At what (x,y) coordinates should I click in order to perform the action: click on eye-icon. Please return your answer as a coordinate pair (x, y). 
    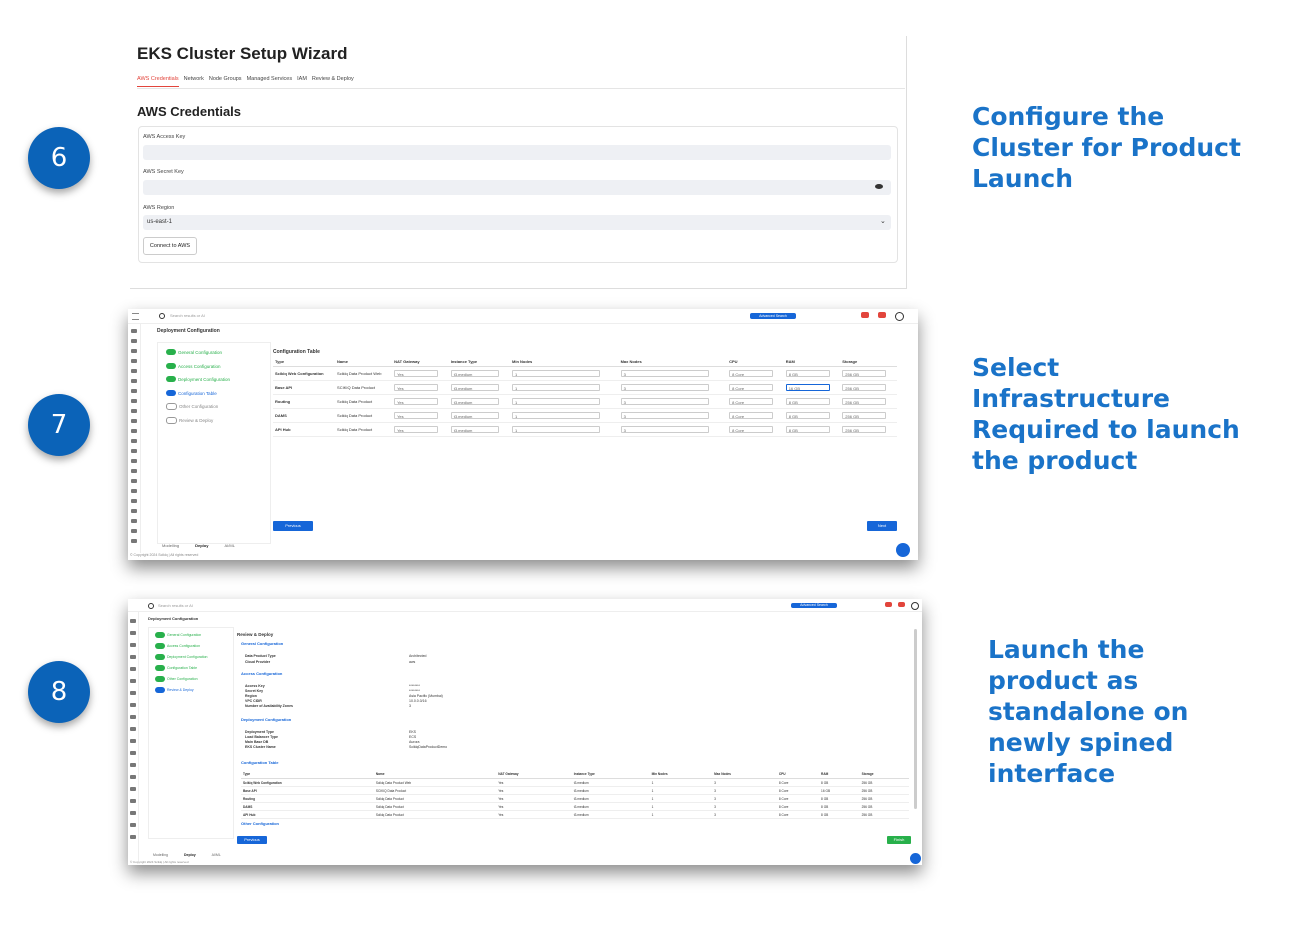
    Looking at the image, I should click on (879, 186).